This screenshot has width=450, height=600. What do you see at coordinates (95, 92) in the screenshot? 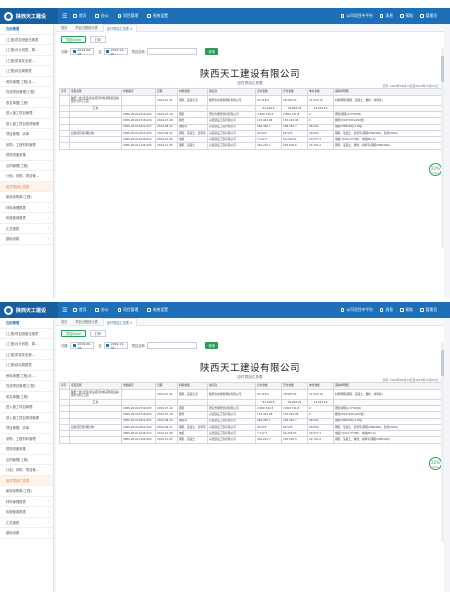
I see `column-header: 项目名称` at bounding box center [95, 92].